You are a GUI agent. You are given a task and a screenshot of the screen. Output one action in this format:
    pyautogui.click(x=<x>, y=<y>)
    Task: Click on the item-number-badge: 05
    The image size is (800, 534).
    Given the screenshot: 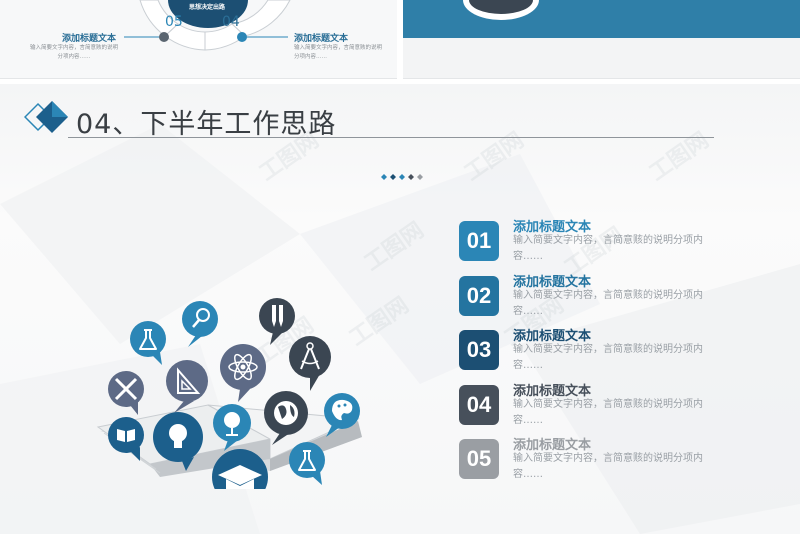 What is the action you would take?
    pyautogui.click(x=479, y=459)
    